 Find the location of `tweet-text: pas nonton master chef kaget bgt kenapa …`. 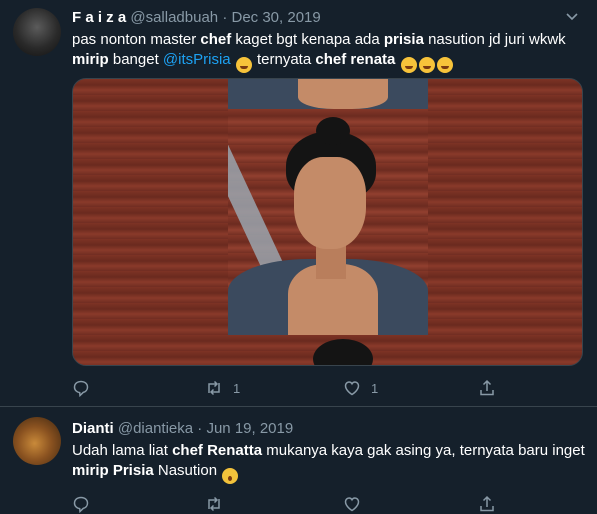

tweet-text: pas nonton master chef kaget bgt kenapa … is located at coordinates (329, 51).